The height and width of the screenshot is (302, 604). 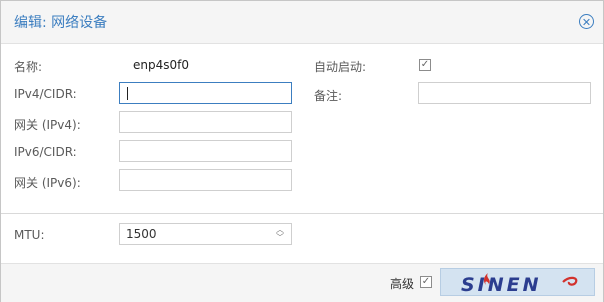 I want to click on name-value: enp4s0f0, so click(x=161, y=65).